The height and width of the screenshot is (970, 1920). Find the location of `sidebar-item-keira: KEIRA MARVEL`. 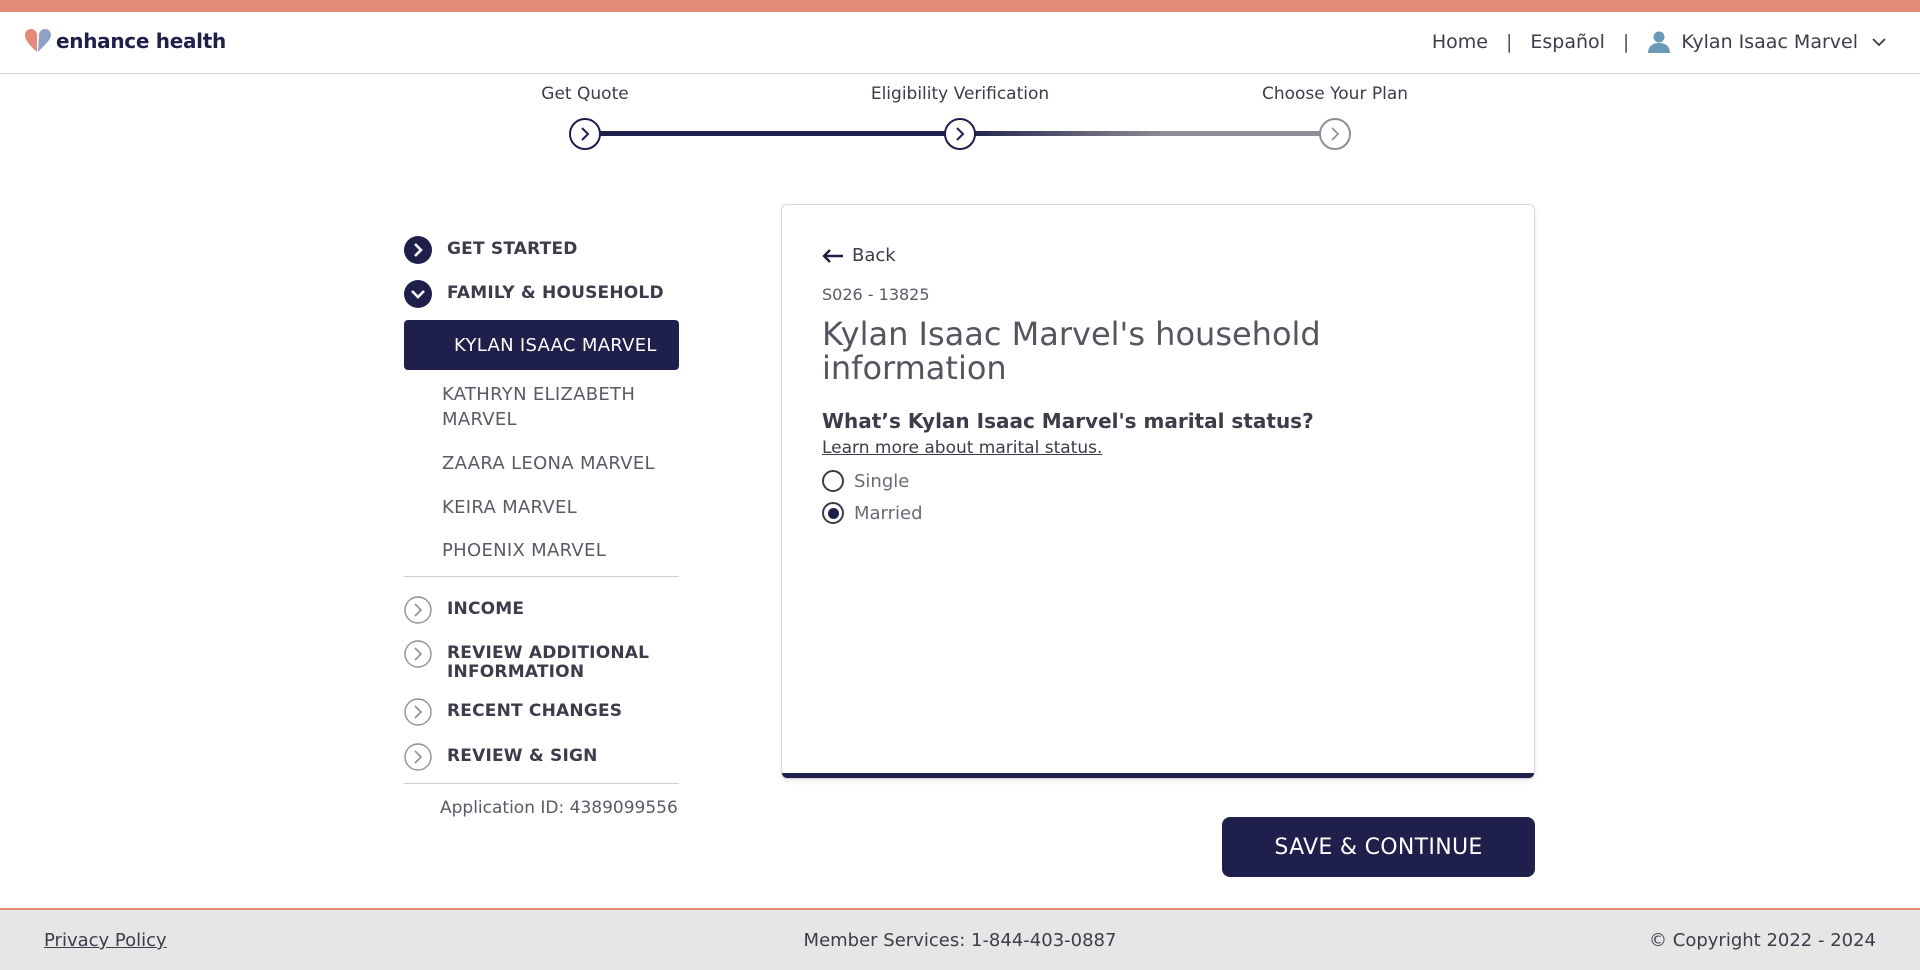

sidebar-item-keira: KEIRA MARVEL is located at coordinates (541, 507).